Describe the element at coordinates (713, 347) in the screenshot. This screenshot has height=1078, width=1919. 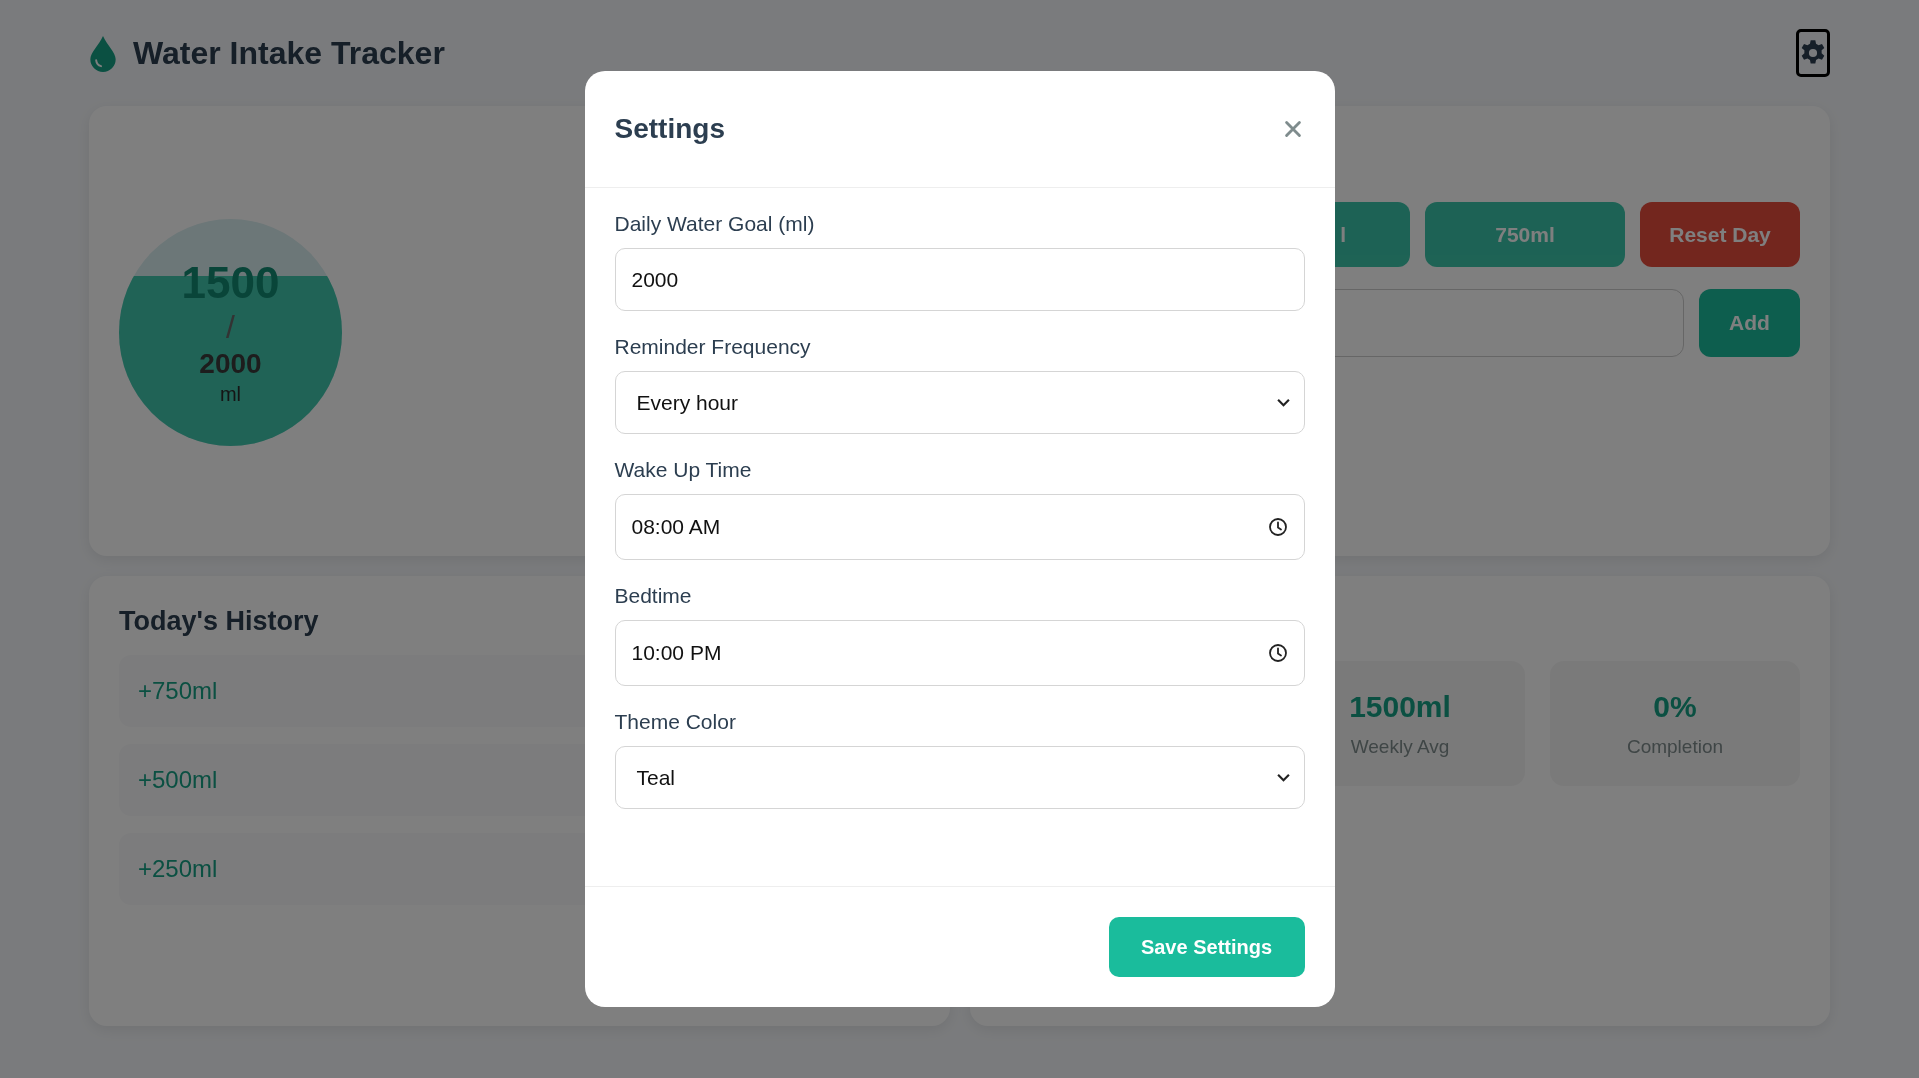
I see `field-label: Reminder Frequency` at that location.